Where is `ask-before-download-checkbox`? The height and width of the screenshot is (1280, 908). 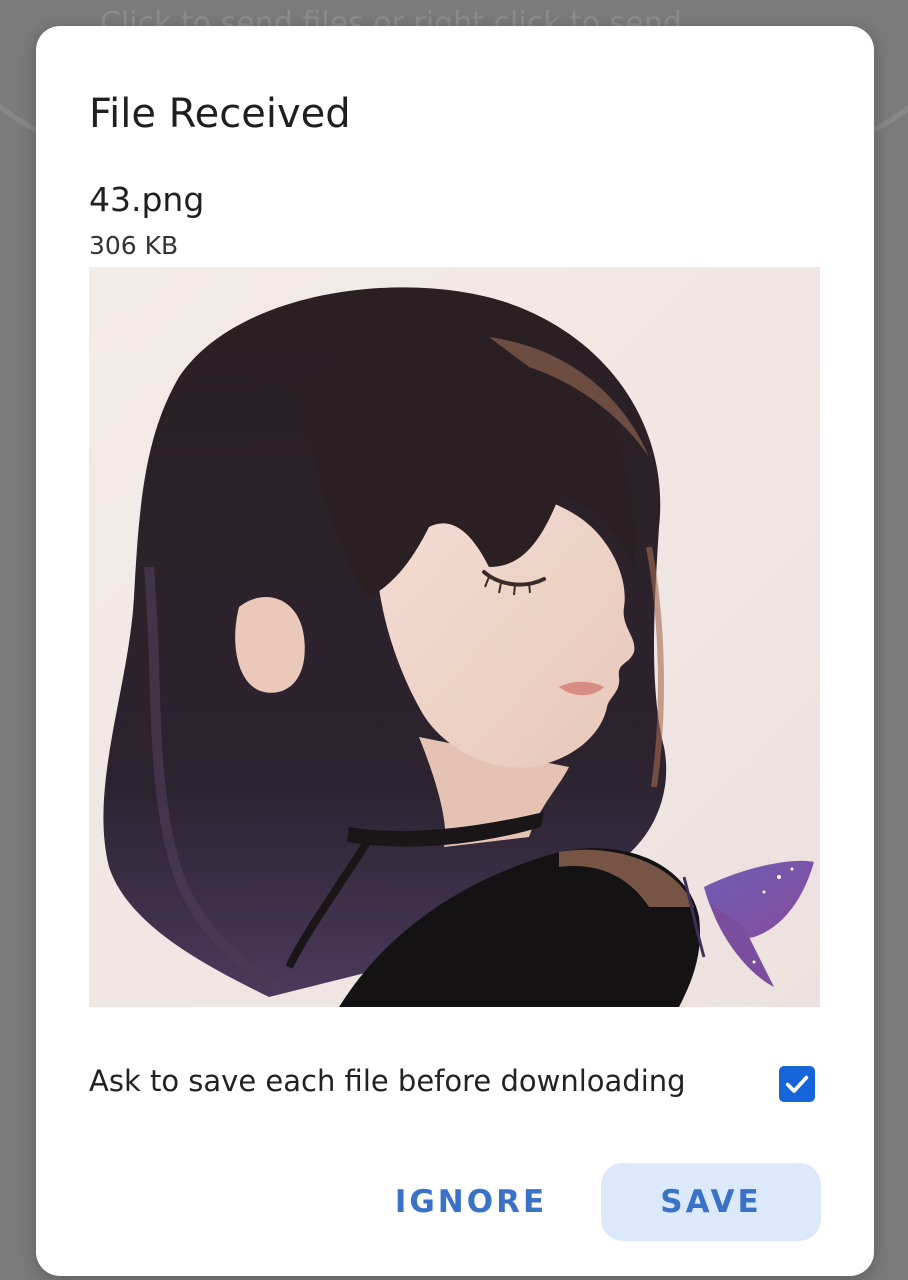 ask-before-download-checkbox is located at coordinates (797, 1084).